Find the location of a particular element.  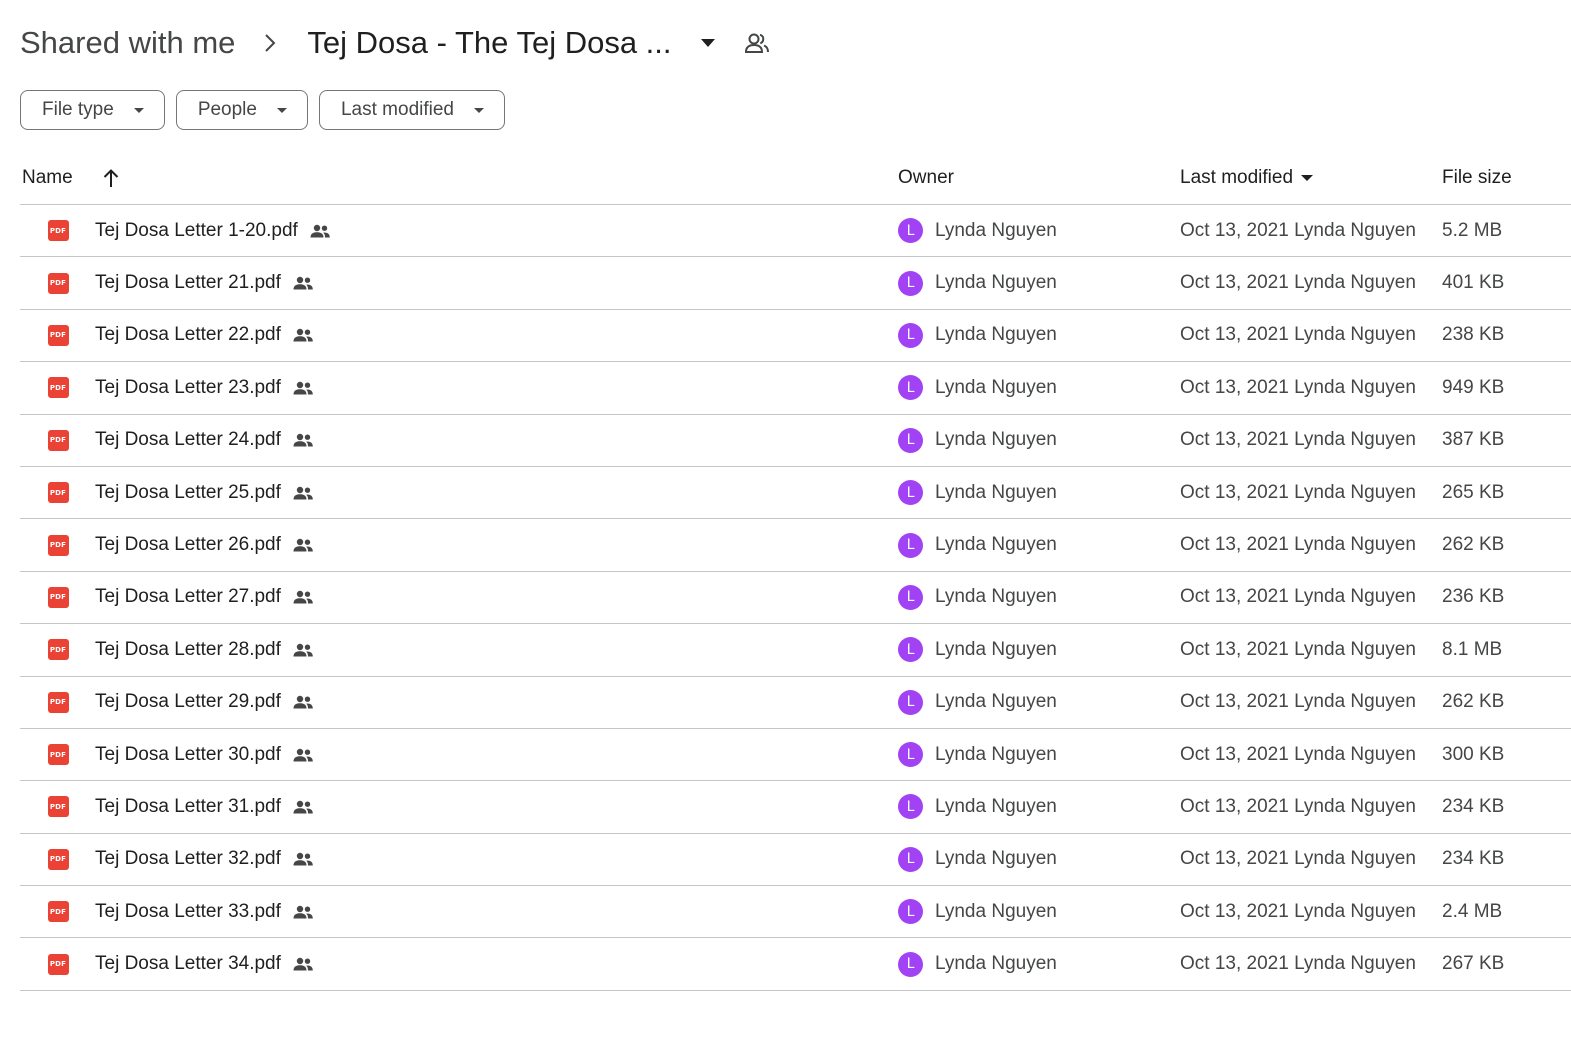

file-name: Tej Dosa Letter 26.pdf is located at coordinates (188, 545).